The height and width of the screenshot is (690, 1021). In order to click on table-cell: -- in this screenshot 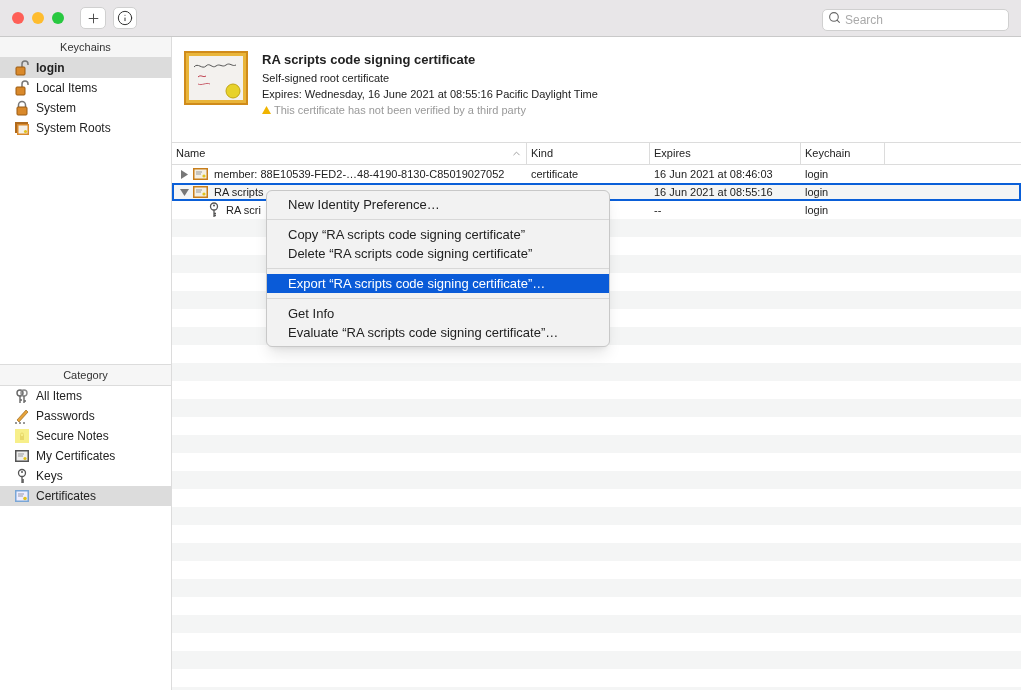, I will do `click(658, 209)`.